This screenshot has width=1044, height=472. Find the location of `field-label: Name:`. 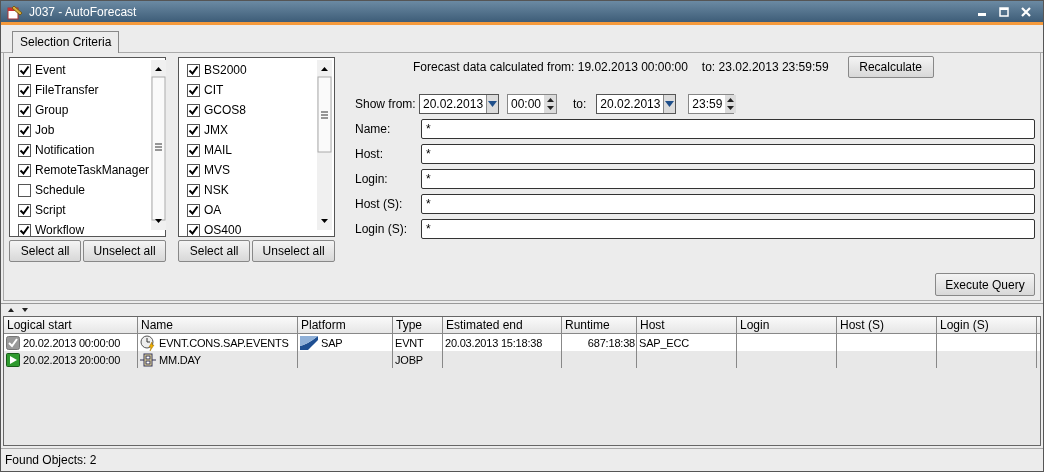

field-label: Name: is located at coordinates (373, 129).